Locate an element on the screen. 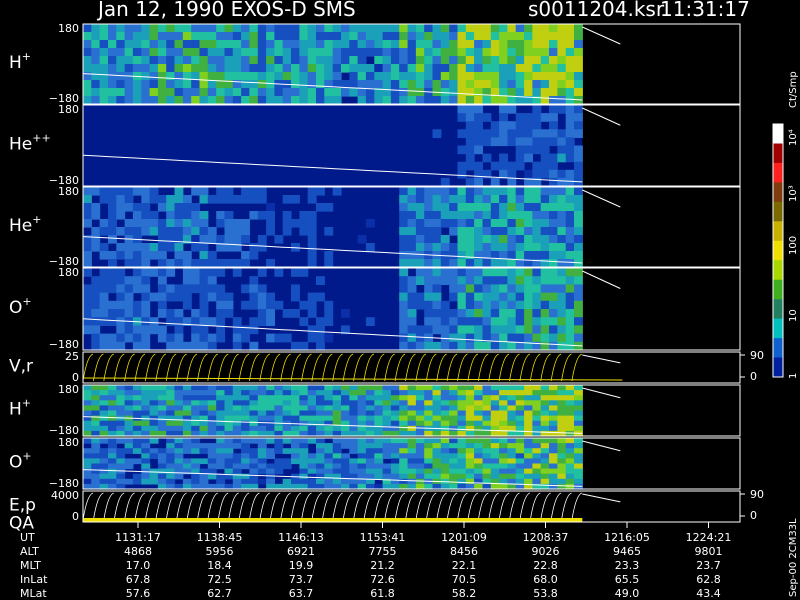 The height and width of the screenshot is (600, 800). table-row-name: MLT is located at coordinates (30, 565).